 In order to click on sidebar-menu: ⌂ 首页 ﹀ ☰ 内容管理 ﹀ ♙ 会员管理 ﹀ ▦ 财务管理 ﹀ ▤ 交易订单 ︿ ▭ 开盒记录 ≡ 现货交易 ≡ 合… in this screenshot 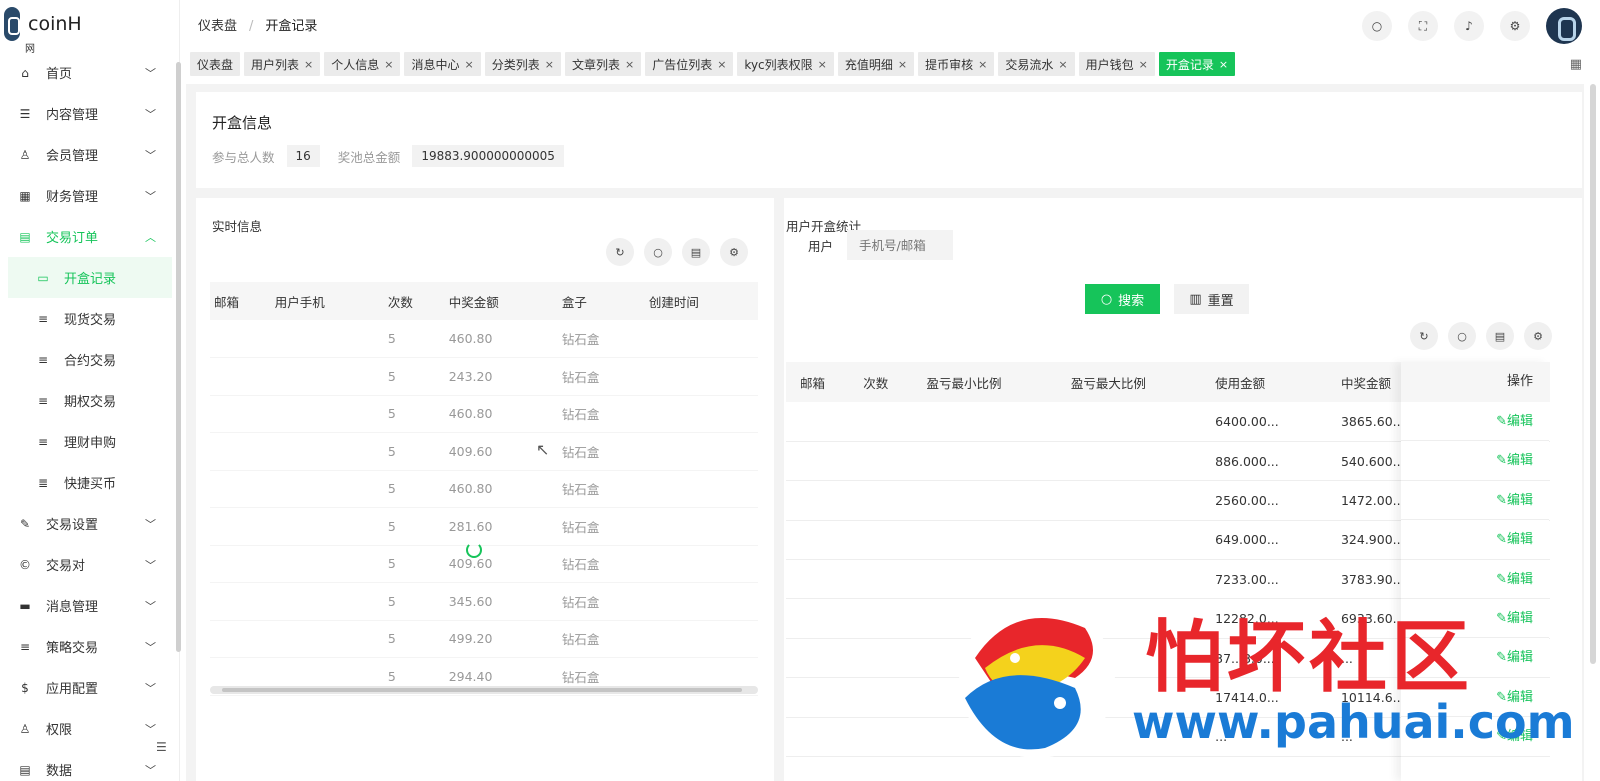, I will do `click(86, 416)`.